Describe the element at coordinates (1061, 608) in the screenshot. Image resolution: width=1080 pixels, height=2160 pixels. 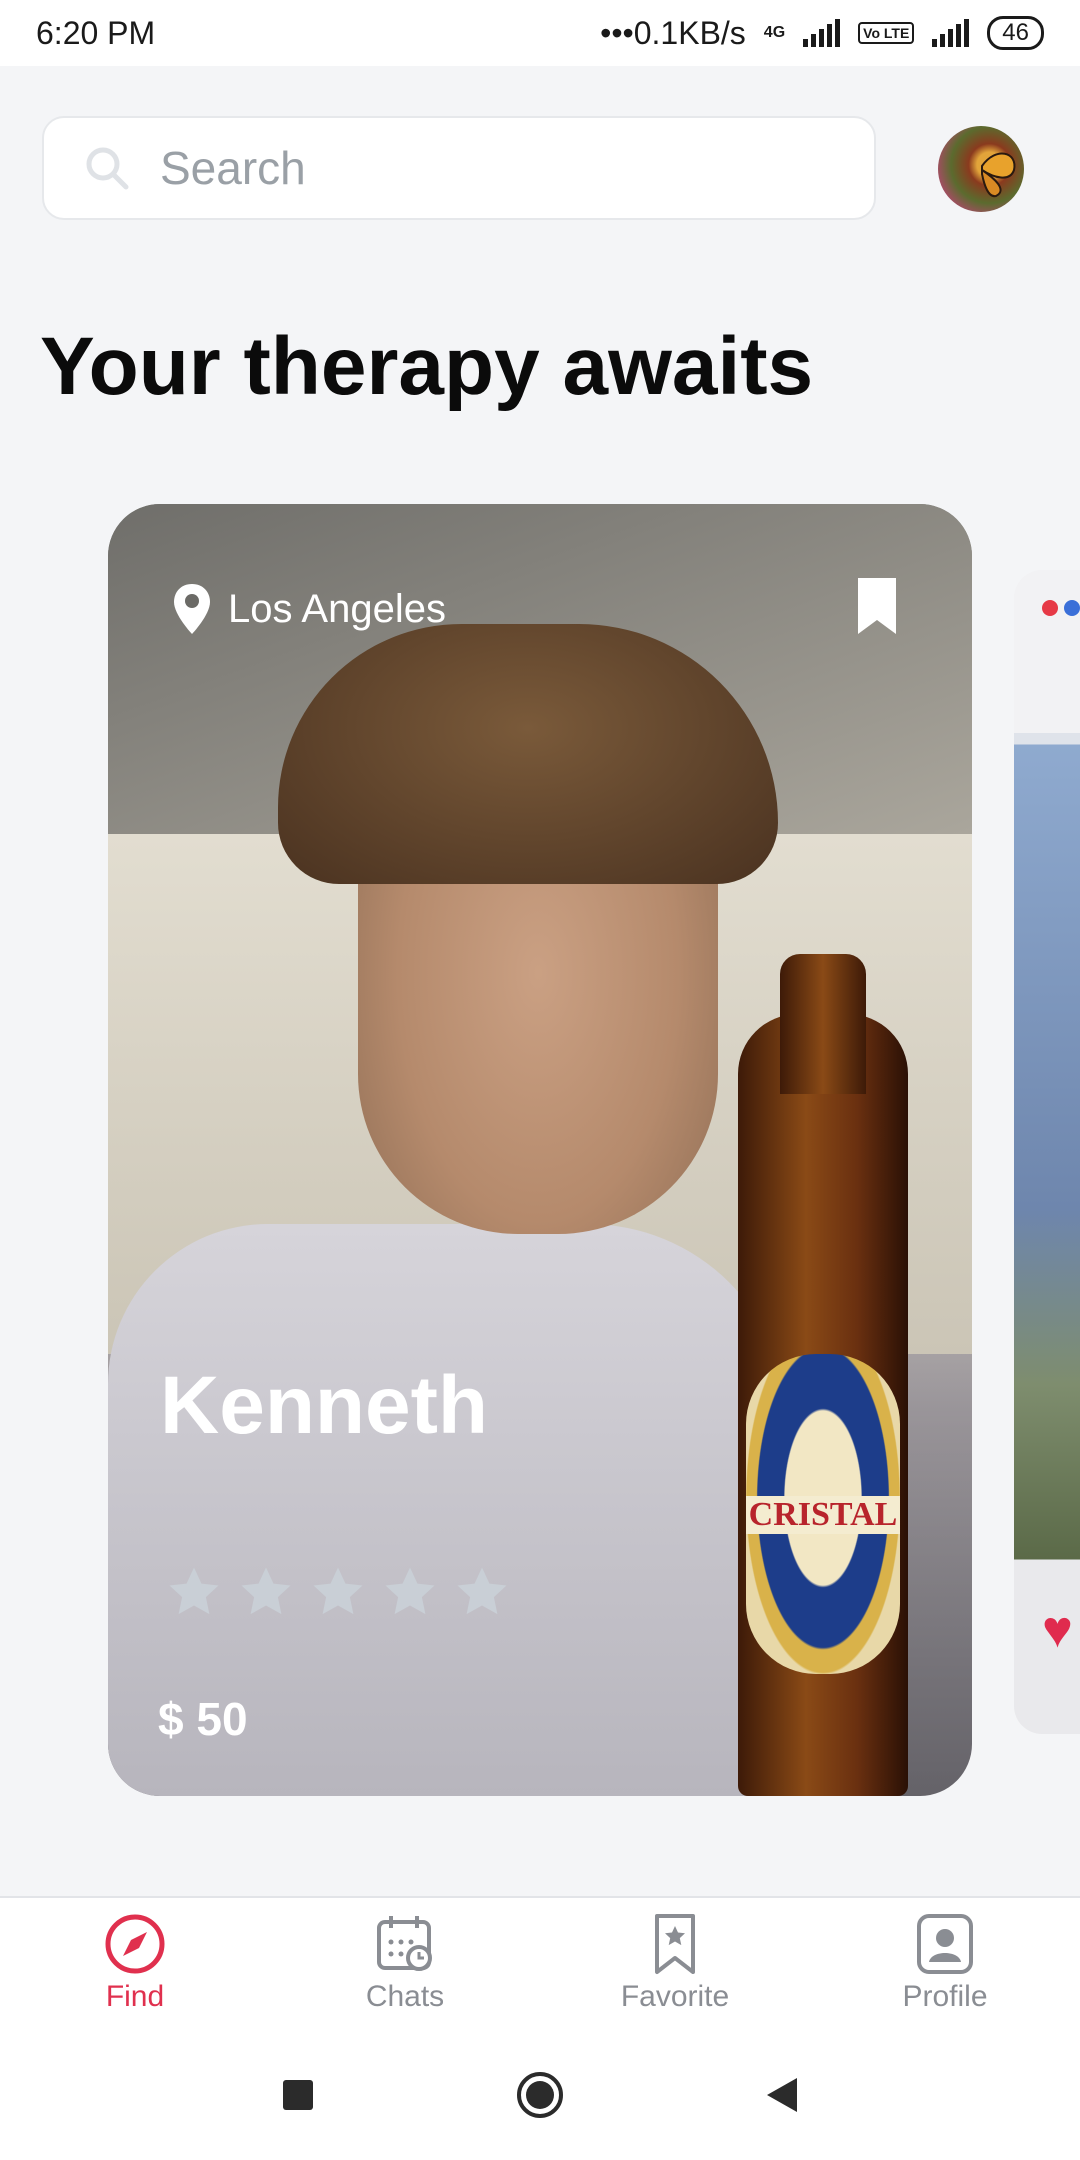
I see `peek-dots` at that location.